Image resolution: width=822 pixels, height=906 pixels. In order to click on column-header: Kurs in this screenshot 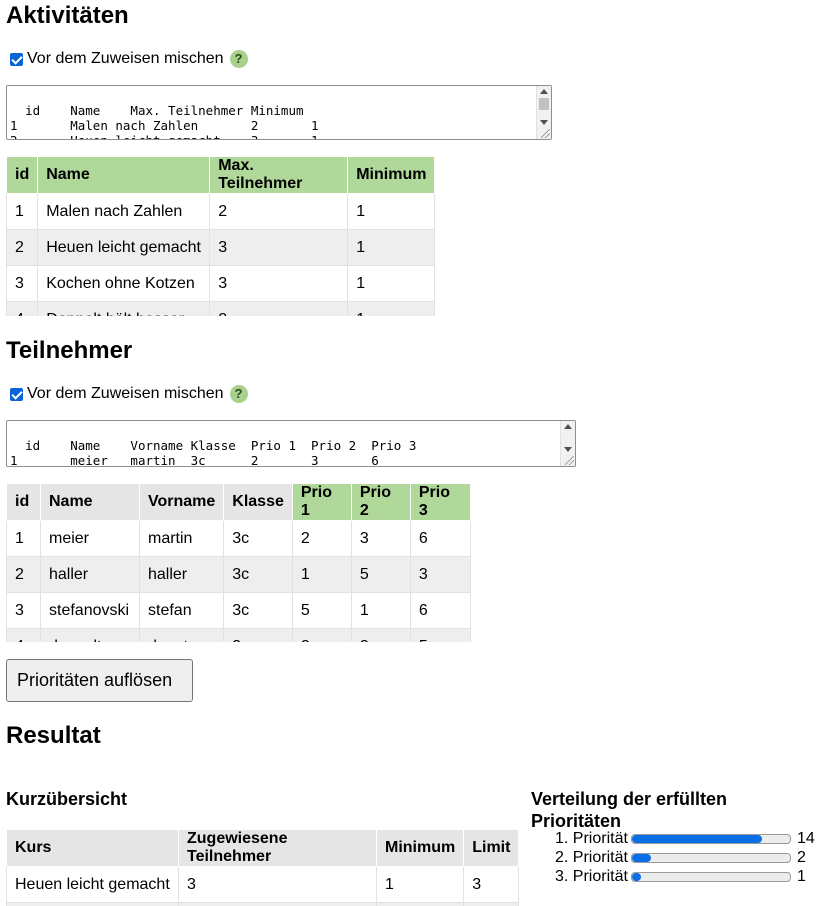, I will do `click(92, 848)`.